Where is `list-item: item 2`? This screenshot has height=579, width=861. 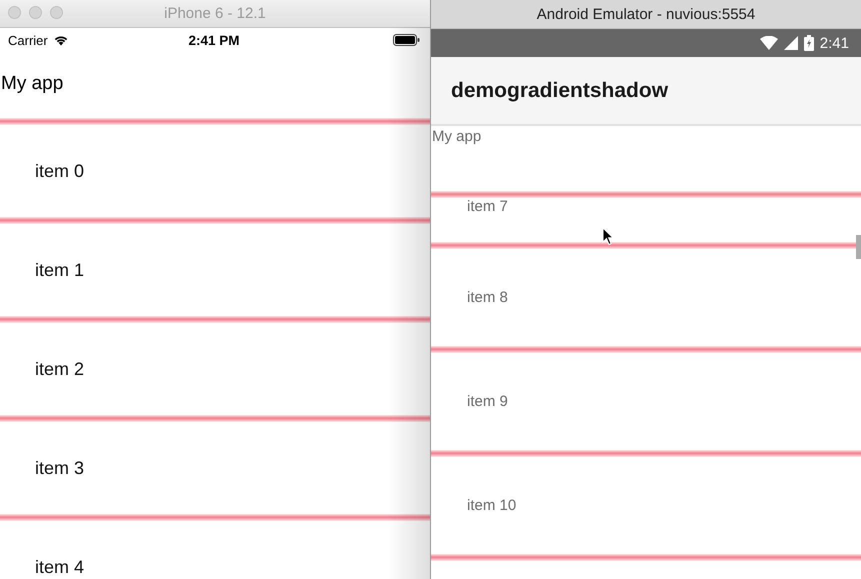 list-item: item 2 is located at coordinates (59, 369).